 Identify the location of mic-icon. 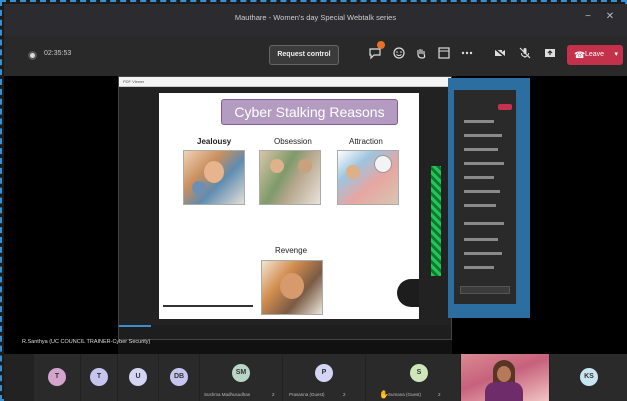
(525, 55).